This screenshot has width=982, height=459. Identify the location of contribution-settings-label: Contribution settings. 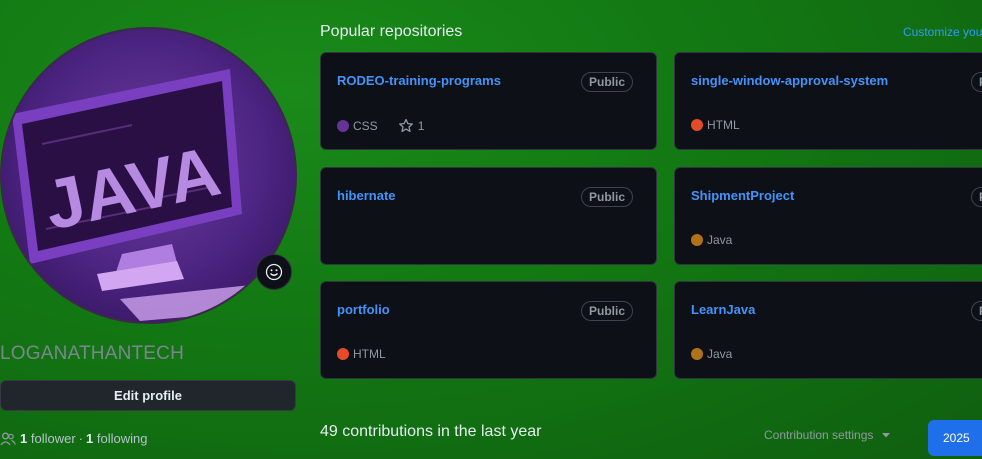
(819, 435).